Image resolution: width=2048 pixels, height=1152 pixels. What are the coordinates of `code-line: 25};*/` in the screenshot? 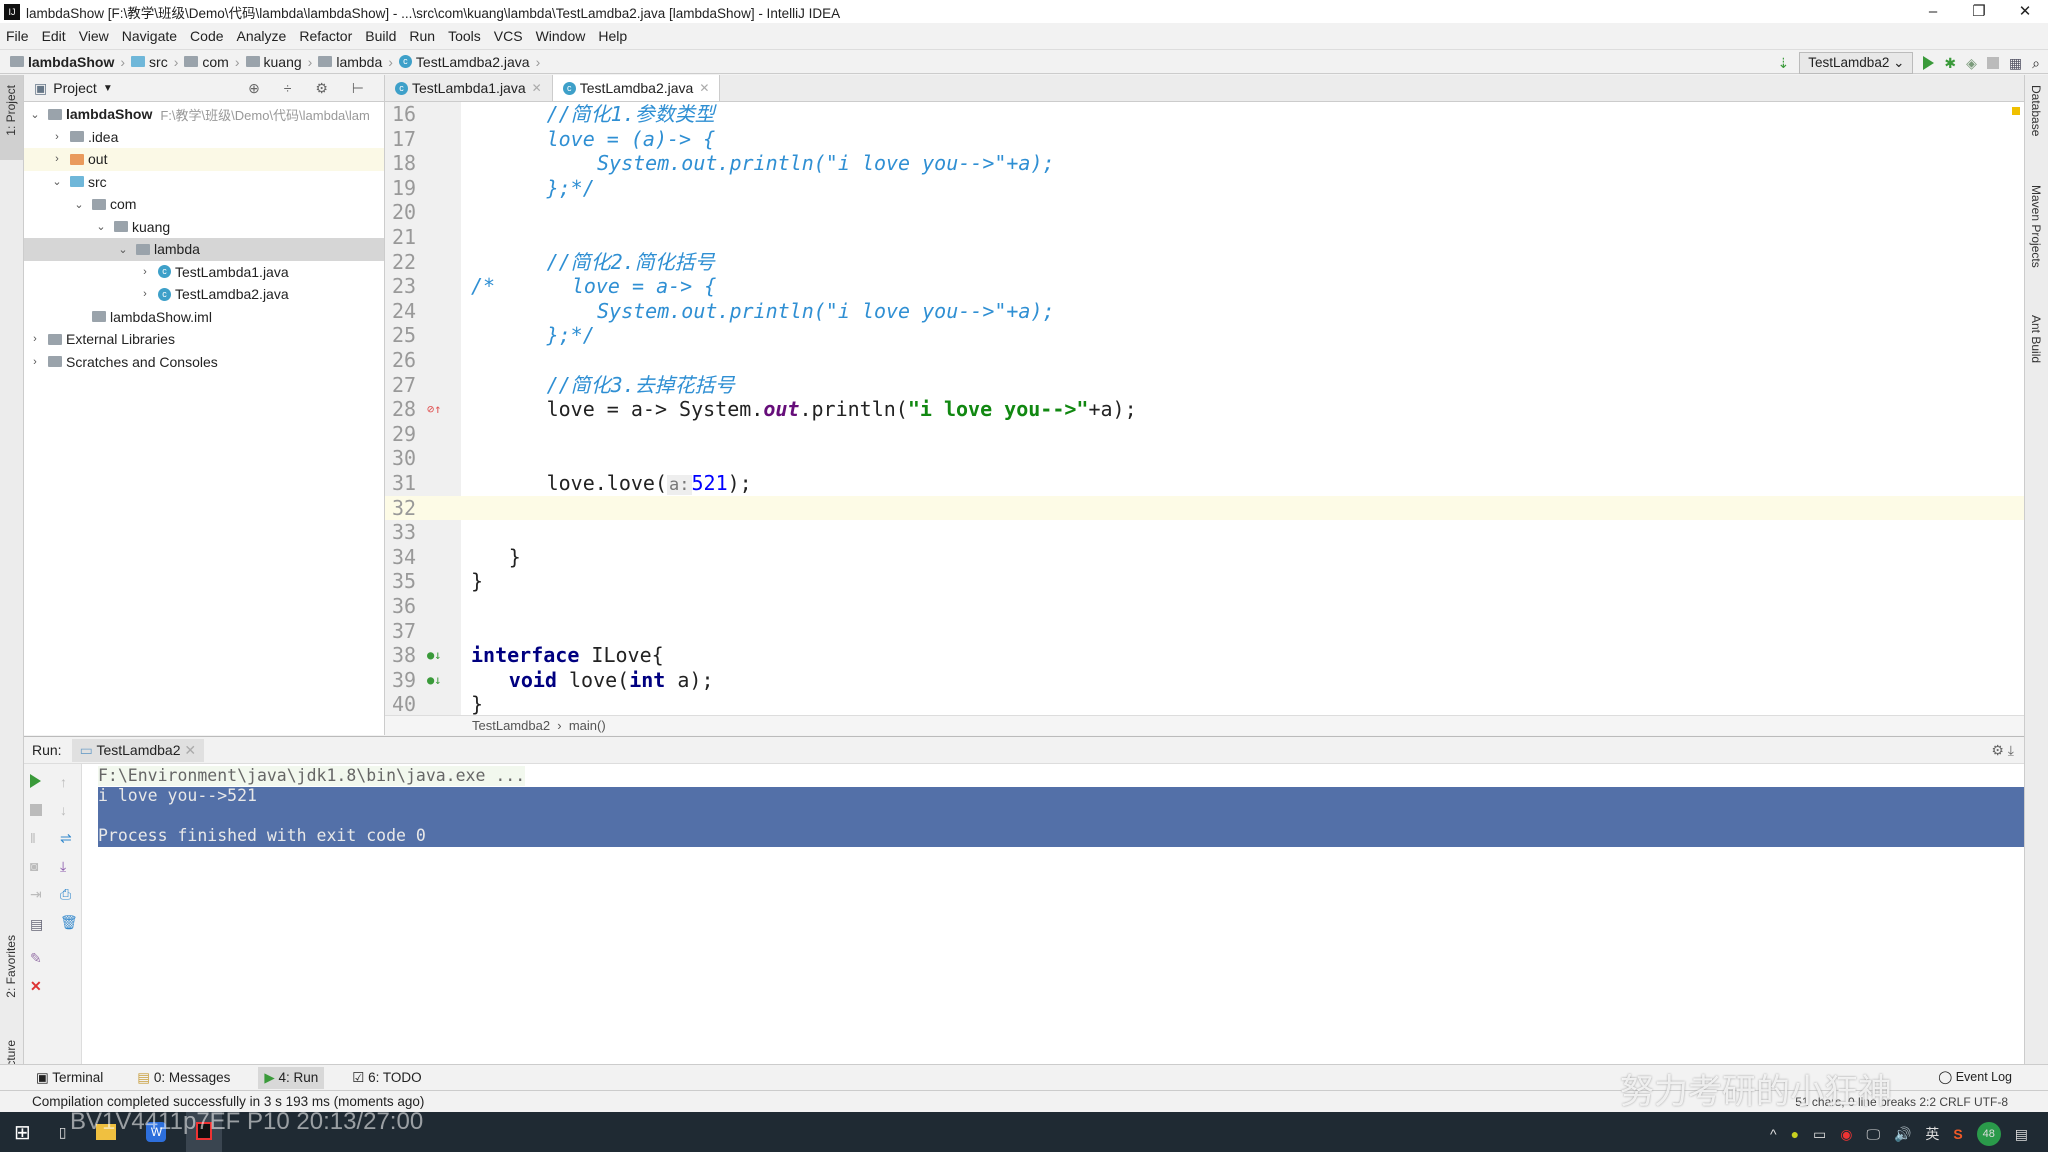 It's located at (1204, 335).